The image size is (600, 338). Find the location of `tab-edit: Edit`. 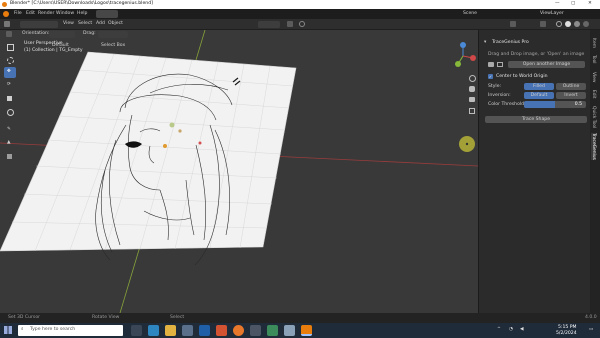

tab-edit: Edit is located at coordinates (593, 94).